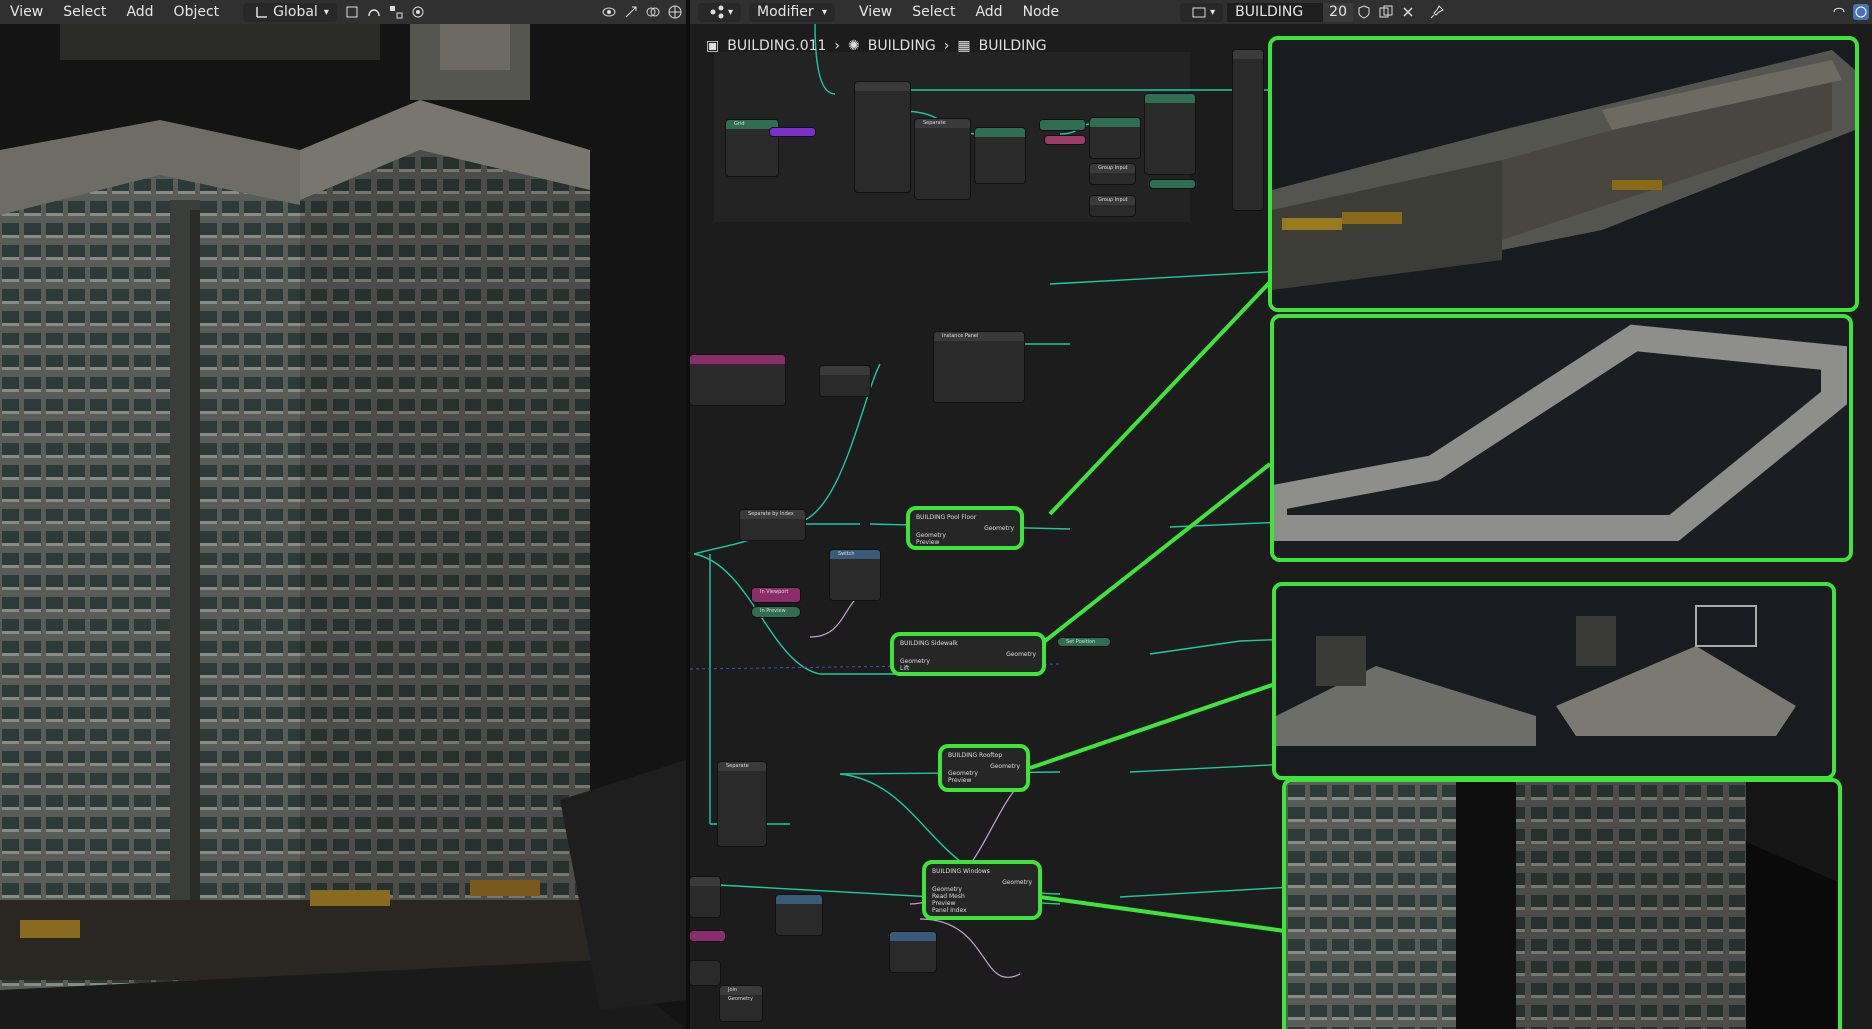 The image size is (1872, 1029). What do you see at coordinates (948, 896) in the screenshot?
I see `node-input: Read Mesh` at bounding box center [948, 896].